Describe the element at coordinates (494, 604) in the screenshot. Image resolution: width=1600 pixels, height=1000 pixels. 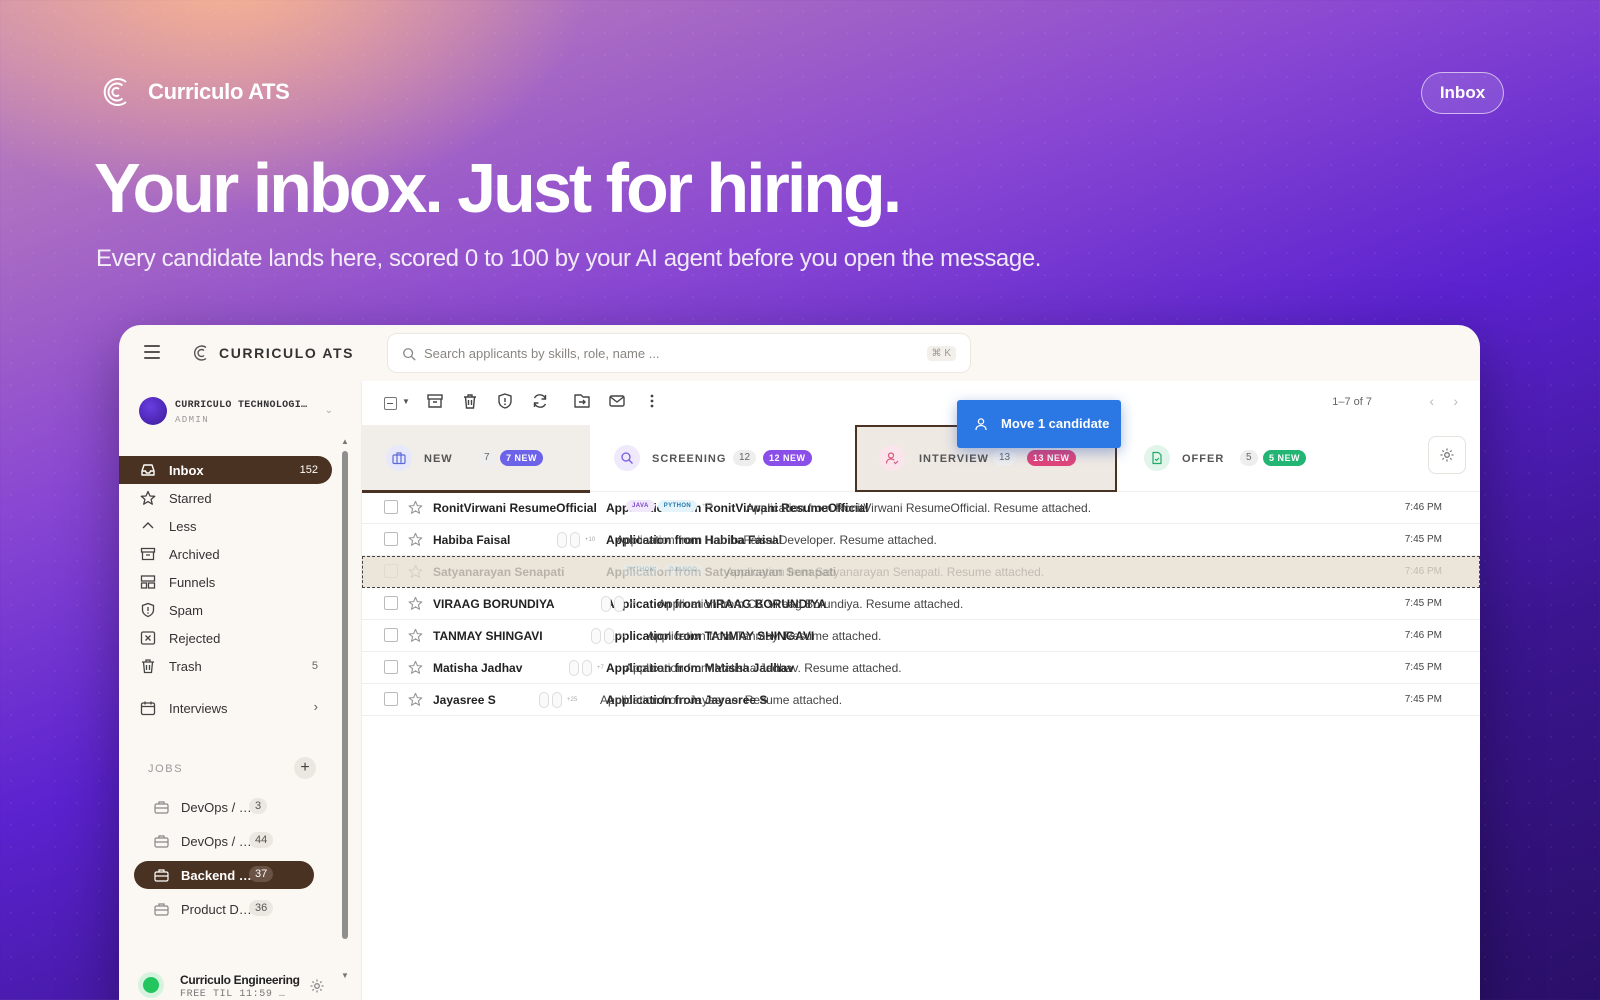
I see `row-sender: VIRAAG BORUNDIYA` at that location.